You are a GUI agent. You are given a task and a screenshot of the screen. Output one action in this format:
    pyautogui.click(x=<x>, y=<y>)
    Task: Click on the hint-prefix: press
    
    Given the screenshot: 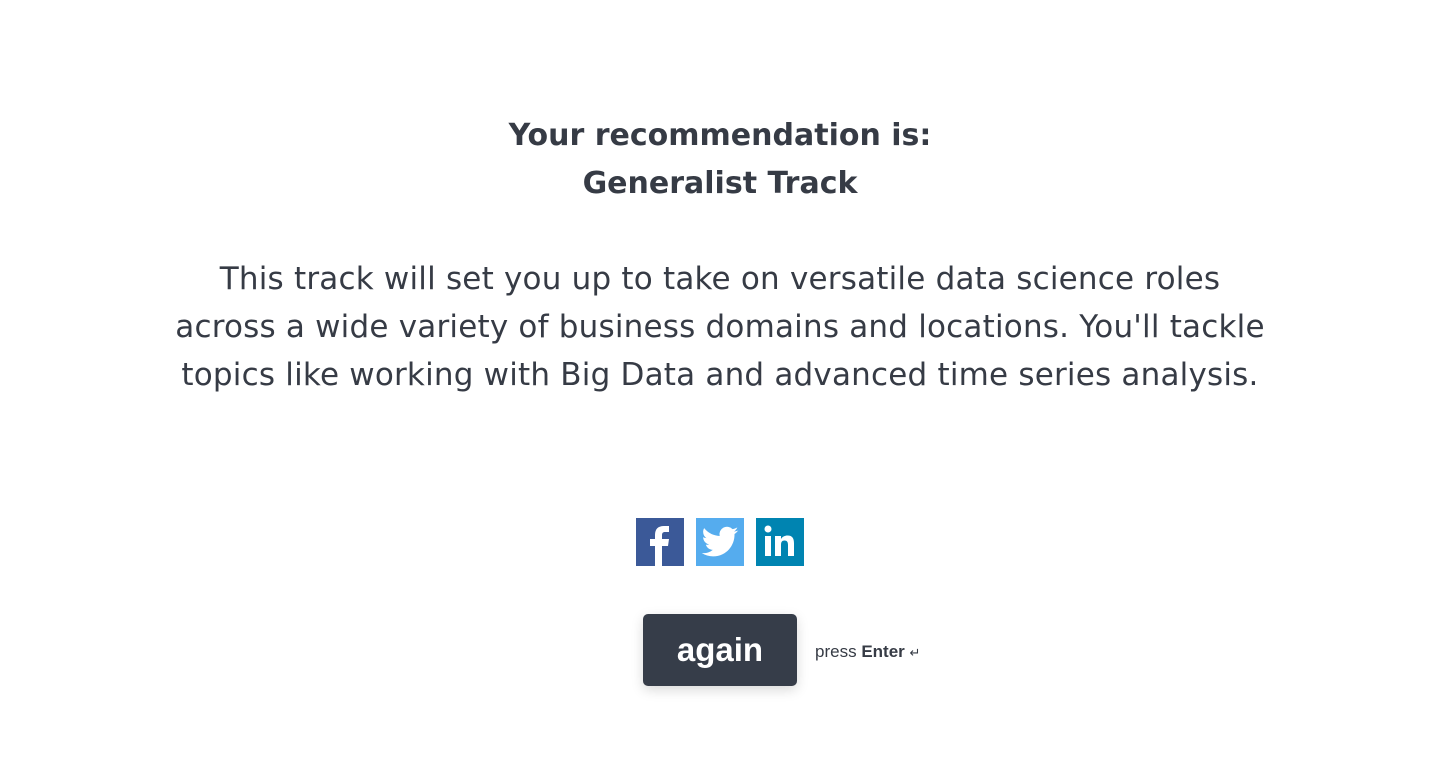 What is the action you would take?
    pyautogui.click(x=836, y=651)
    